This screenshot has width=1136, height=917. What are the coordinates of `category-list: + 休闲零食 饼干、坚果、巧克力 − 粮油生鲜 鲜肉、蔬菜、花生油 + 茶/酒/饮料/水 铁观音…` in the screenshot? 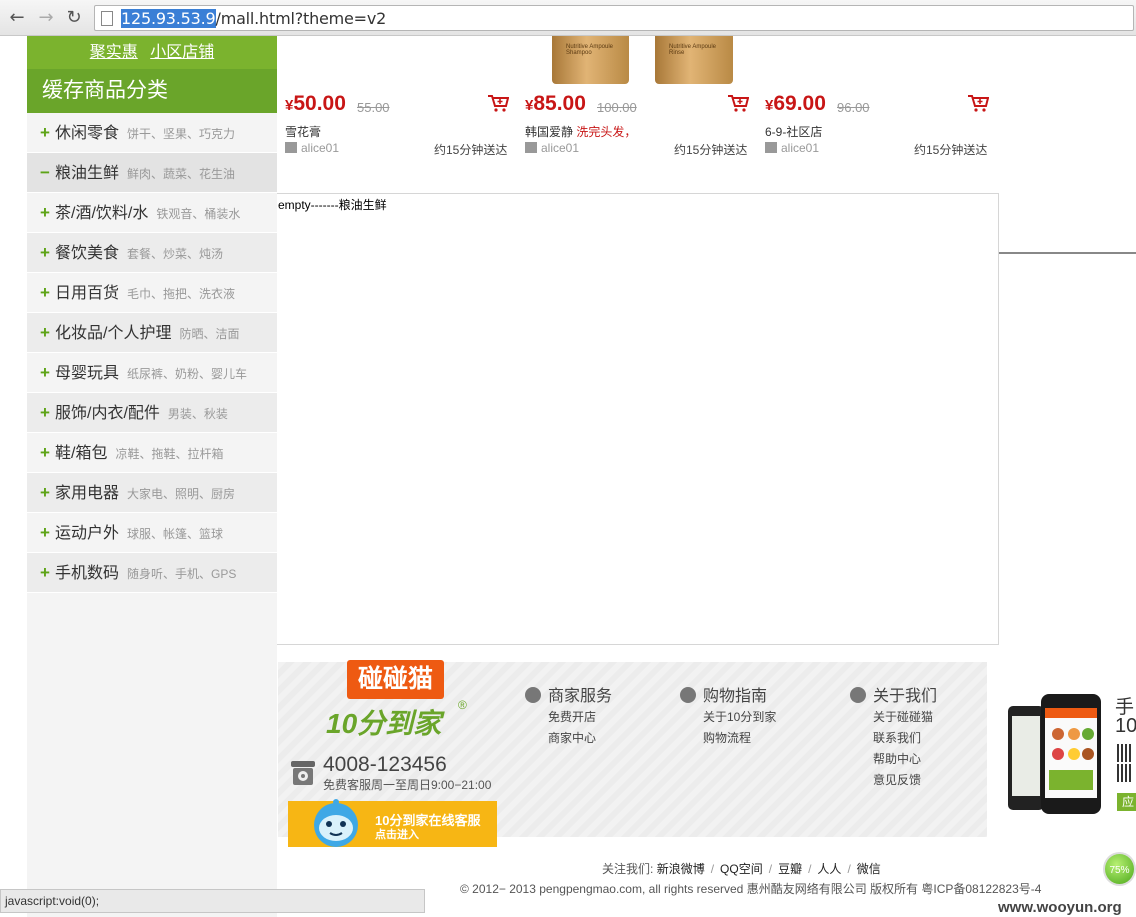 It's located at (152, 353).